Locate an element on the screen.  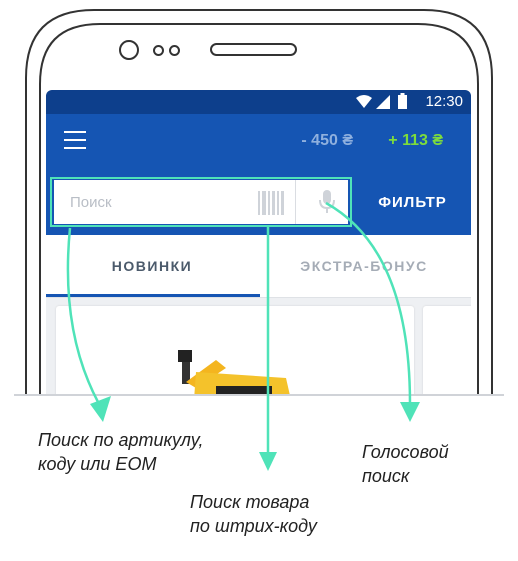
callout-voice-search: Голосовой поиск is located at coordinates (405, 464).